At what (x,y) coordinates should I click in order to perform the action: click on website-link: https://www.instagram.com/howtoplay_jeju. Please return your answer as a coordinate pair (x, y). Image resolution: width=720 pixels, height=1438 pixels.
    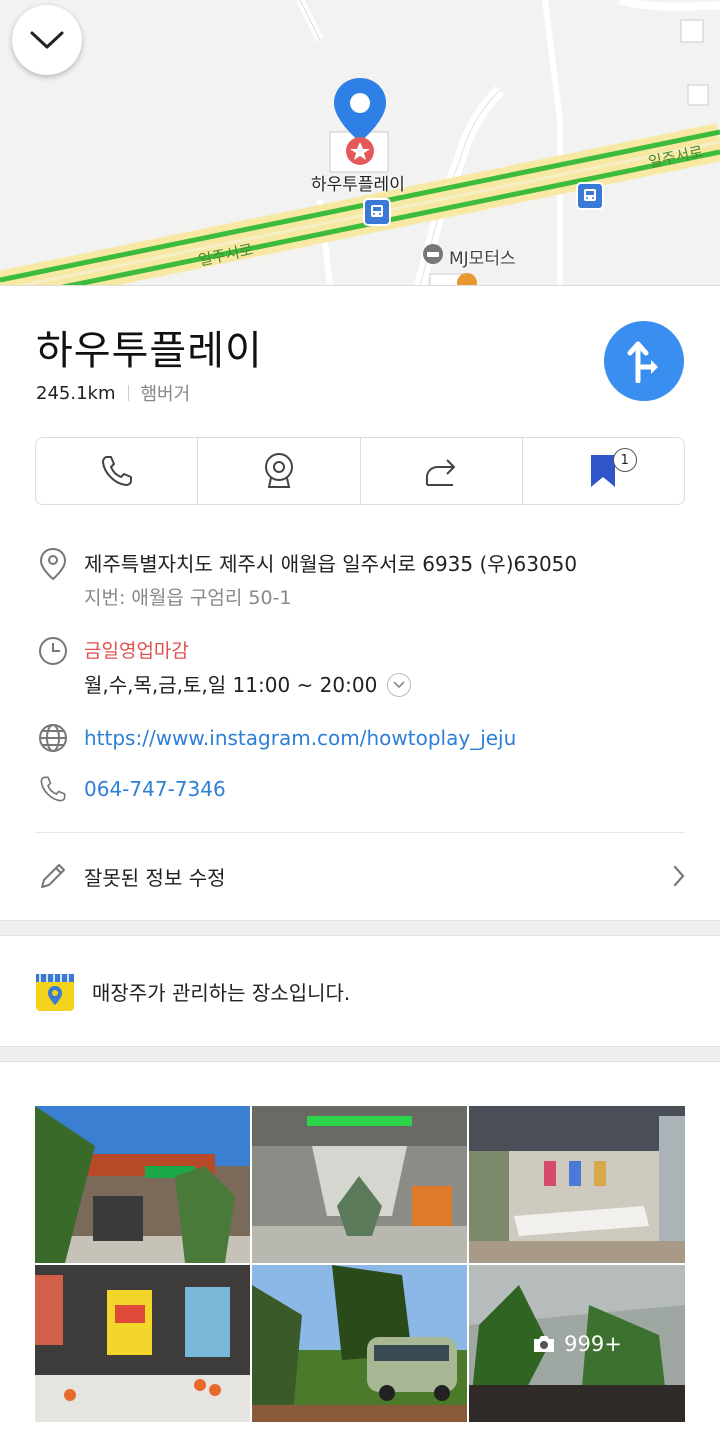
    Looking at the image, I should click on (300, 738).